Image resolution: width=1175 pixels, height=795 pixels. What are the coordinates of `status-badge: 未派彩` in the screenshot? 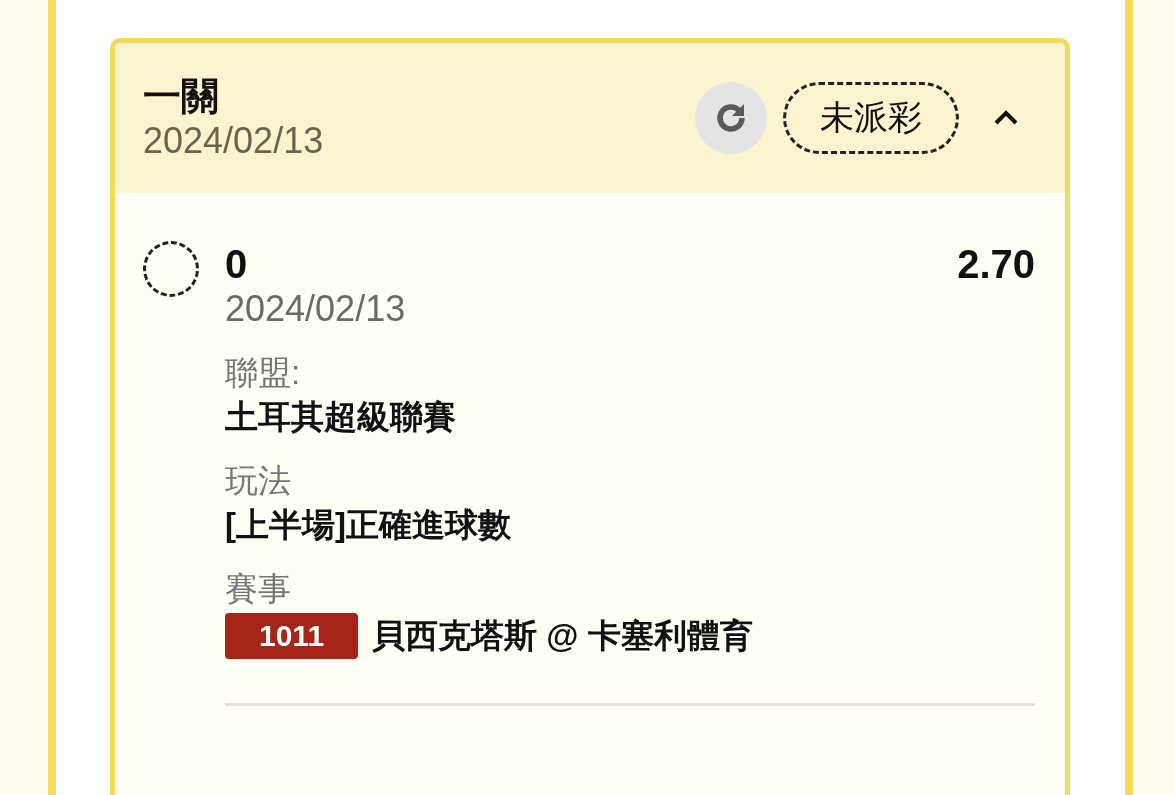 It's located at (871, 118).